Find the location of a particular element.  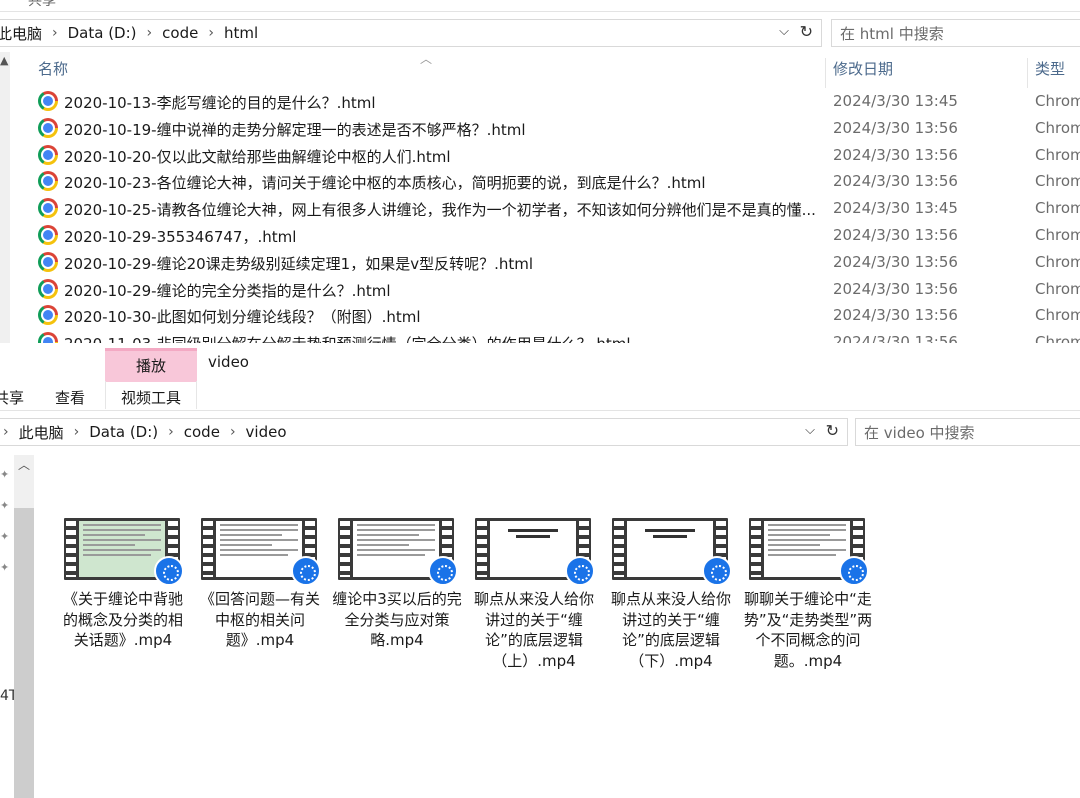

video-file-item: 聊点从来没人给你讲过的关于“缠论”的底层逻辑（下）.mp4 is located at coordinates (671, 594).